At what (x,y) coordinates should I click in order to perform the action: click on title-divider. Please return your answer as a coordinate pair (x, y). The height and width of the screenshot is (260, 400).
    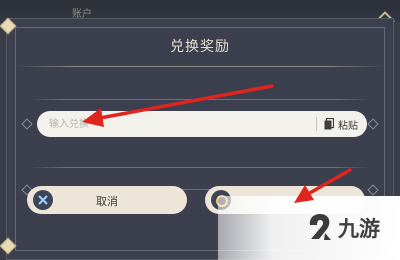
    Looking at the image, I should click on (200, 66).